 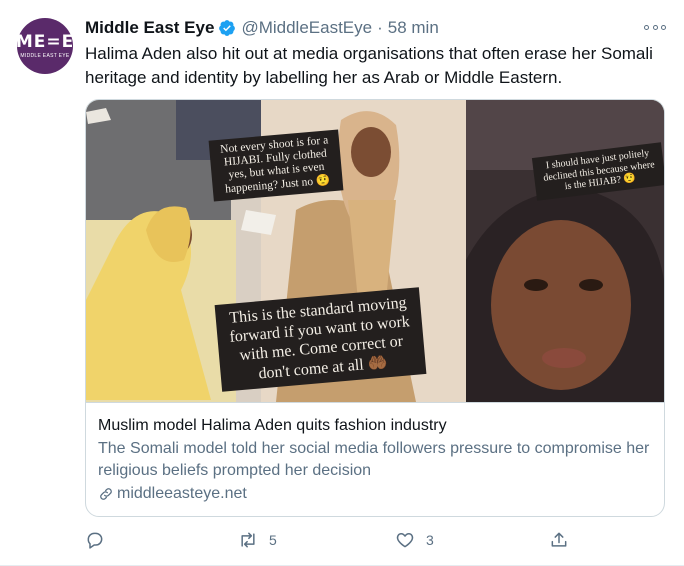 What do you see at coordinates (655, 27) in the screenshot?
I see `more-options-icon` at bounding box center [655, 27].